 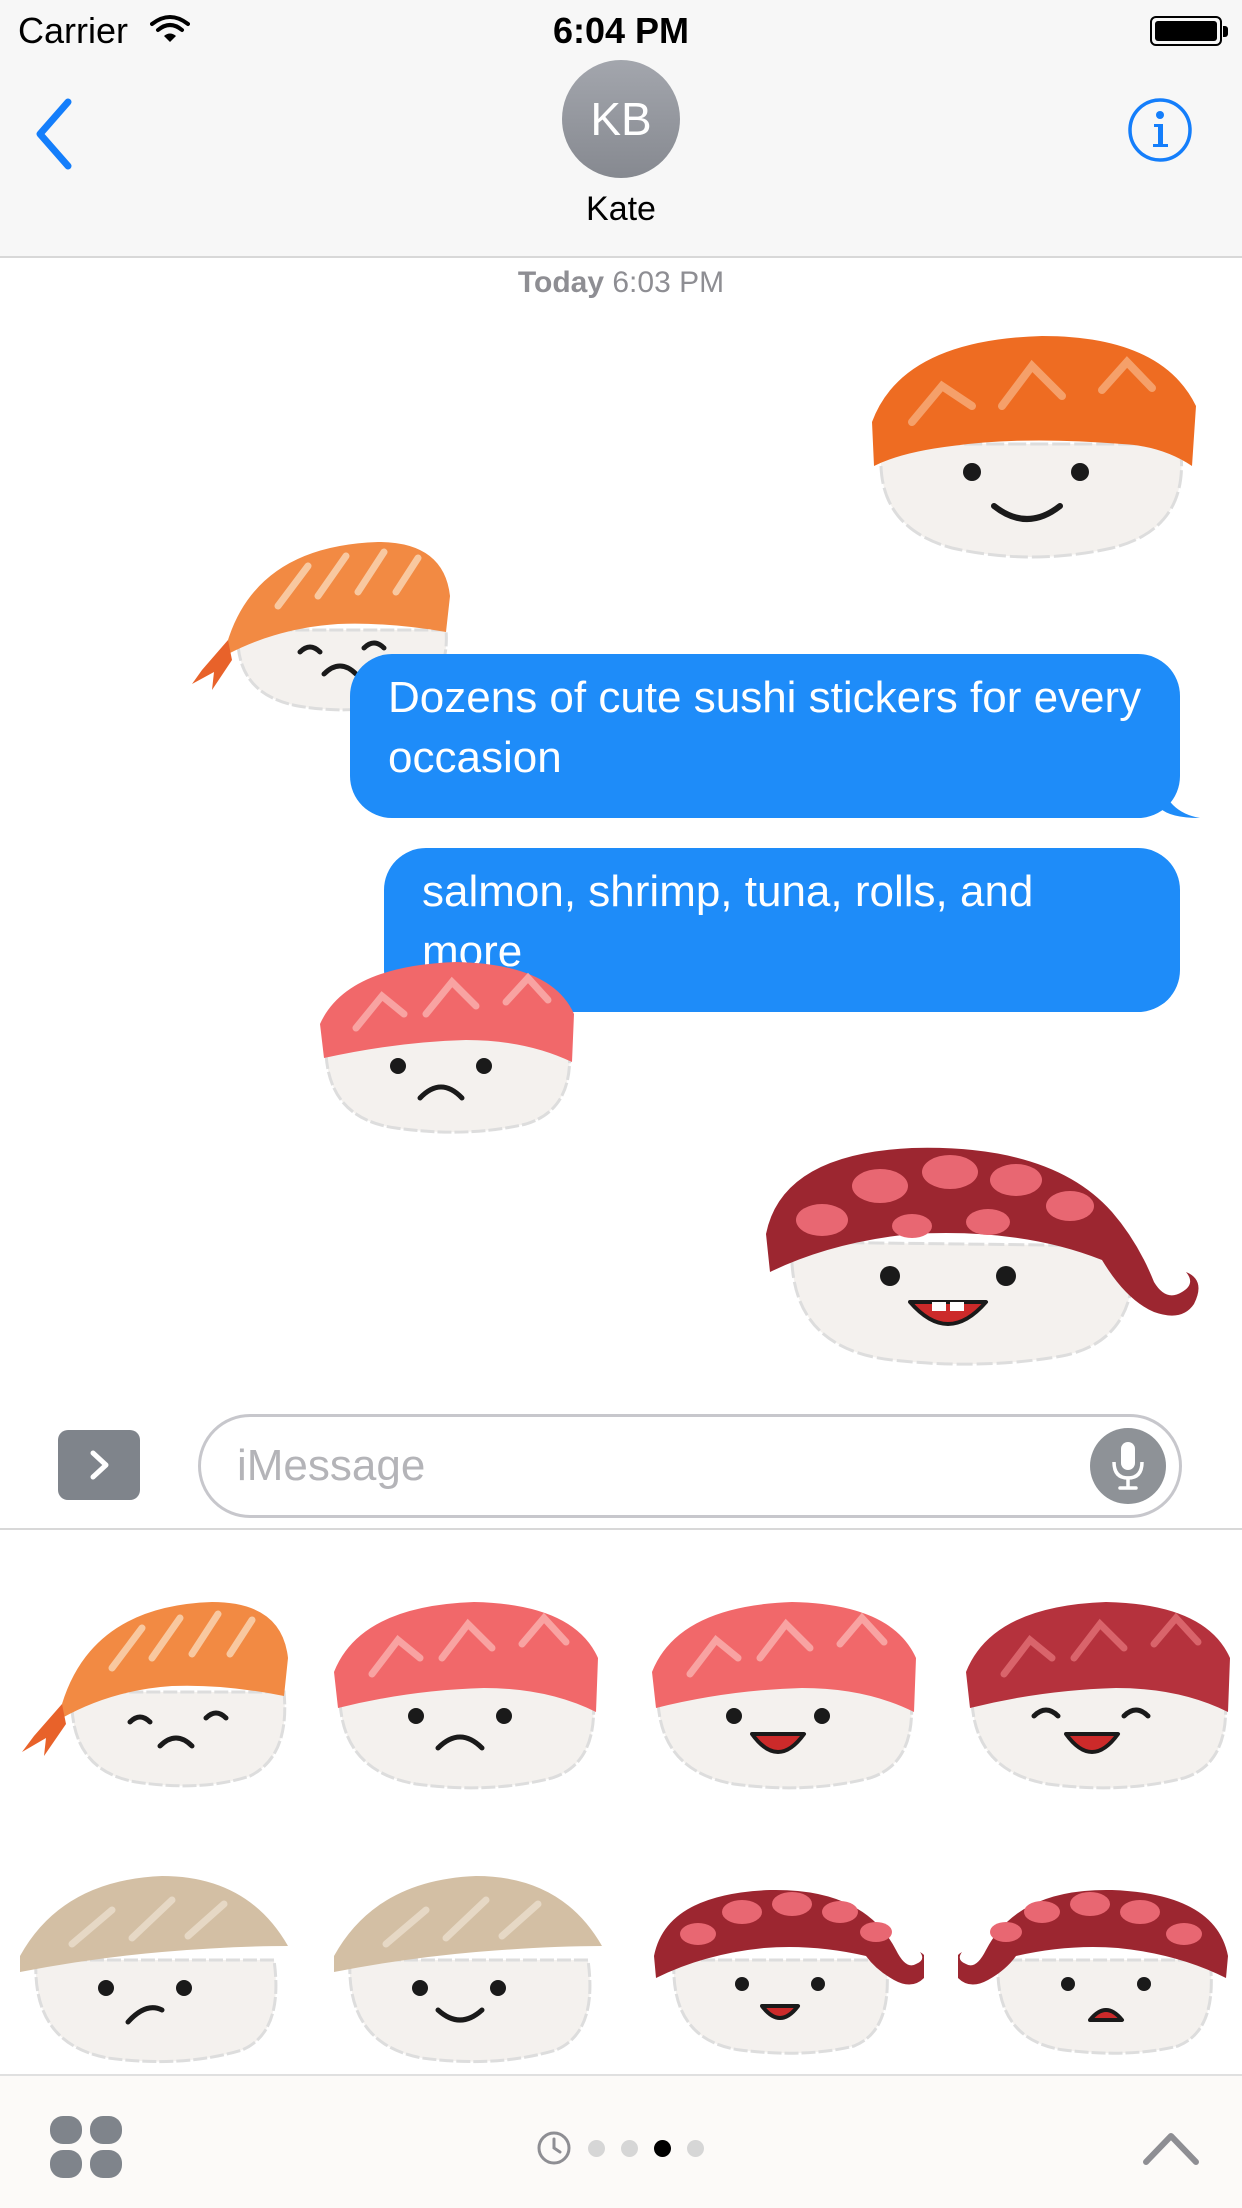 I want to click on contact-avatar: KB, so click(x=621, y=119).